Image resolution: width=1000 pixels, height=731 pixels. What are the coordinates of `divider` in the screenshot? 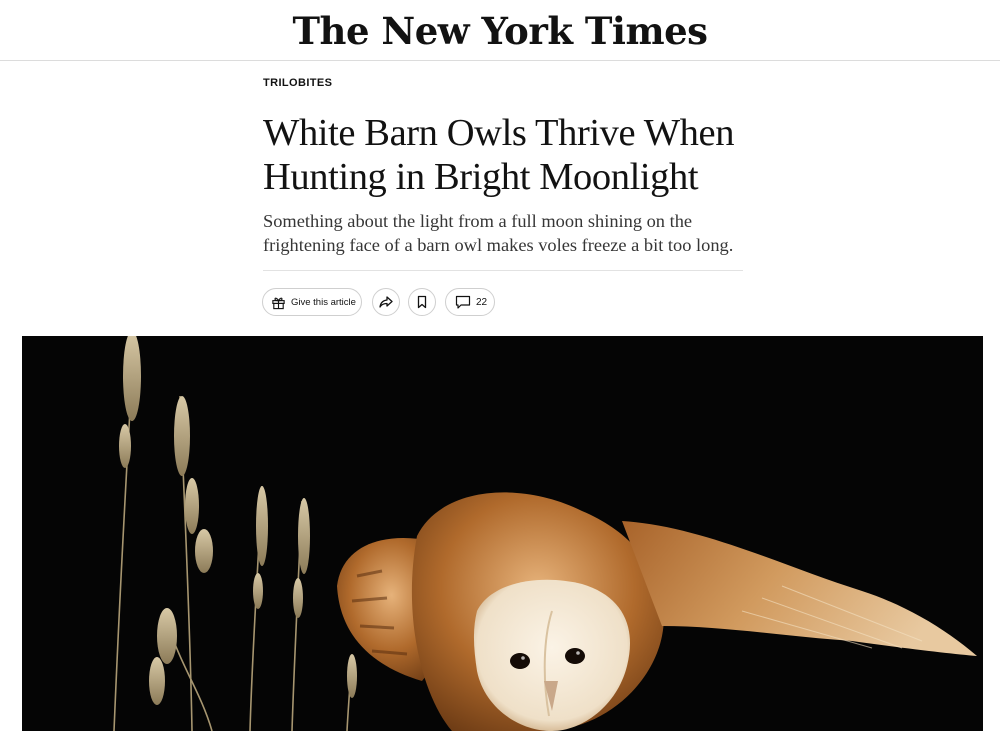 It's located at (503, 270).